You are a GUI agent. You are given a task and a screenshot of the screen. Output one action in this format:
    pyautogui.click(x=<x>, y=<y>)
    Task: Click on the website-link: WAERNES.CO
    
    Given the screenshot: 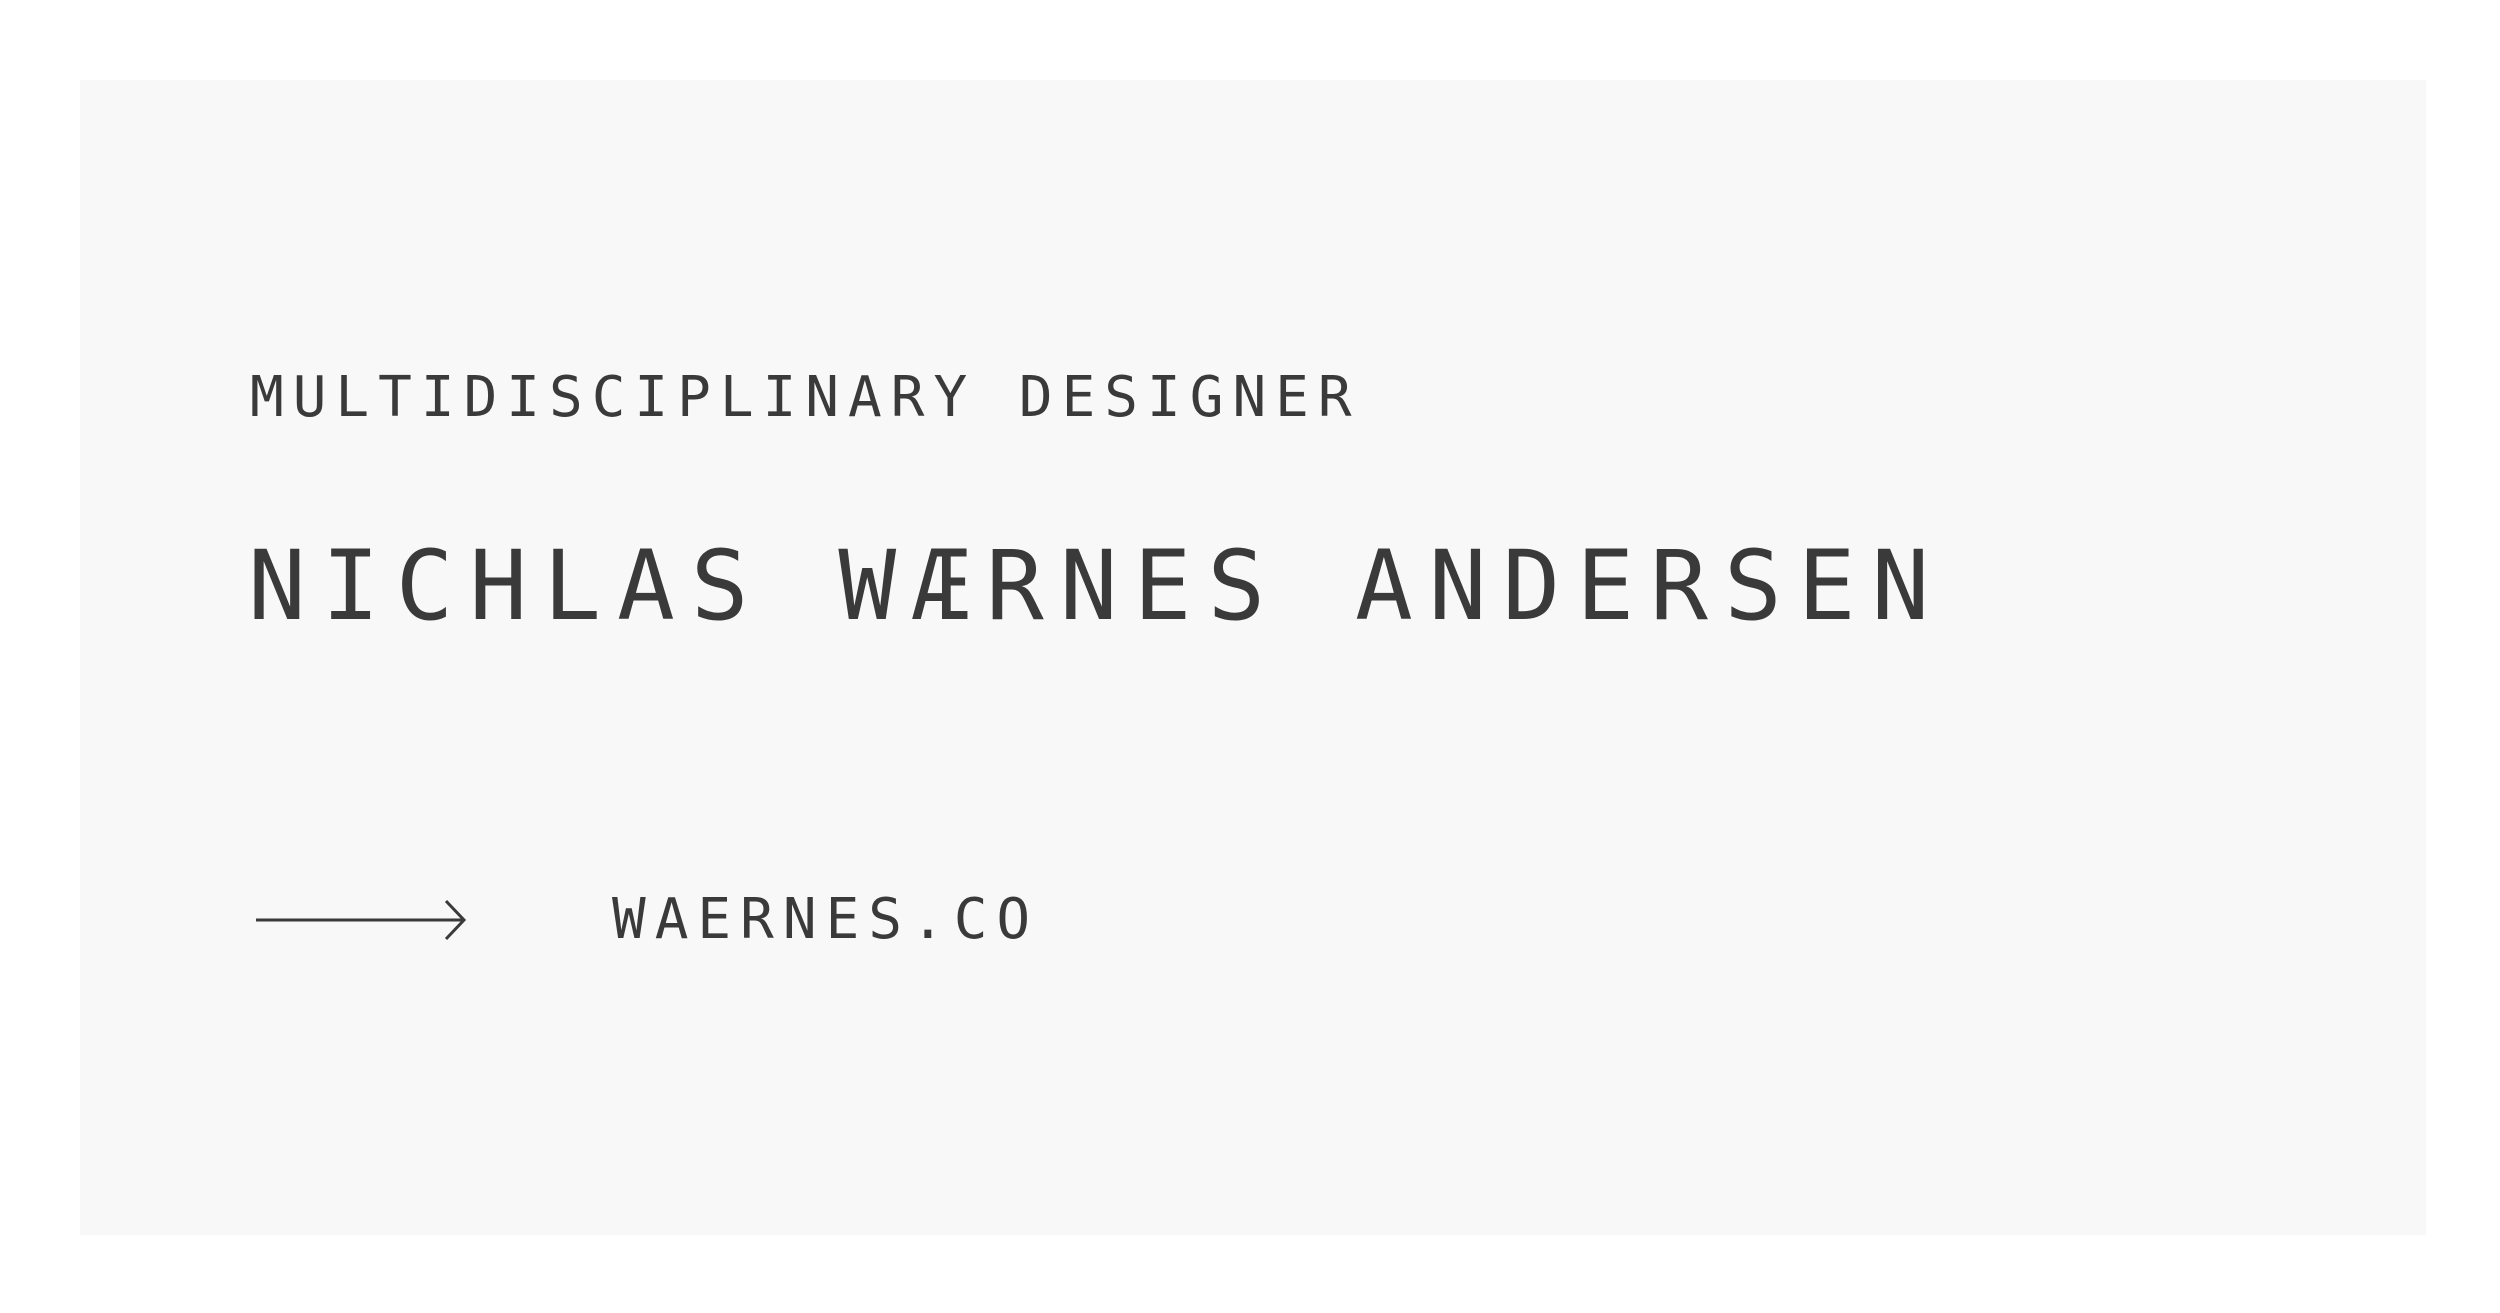 What is the action you would take?
    pyautogui.click(x=825, y=920)
    